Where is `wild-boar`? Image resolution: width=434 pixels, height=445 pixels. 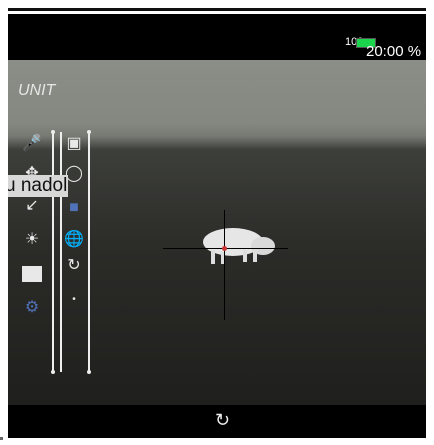
wild-boar is located at coordinates (239, 246).